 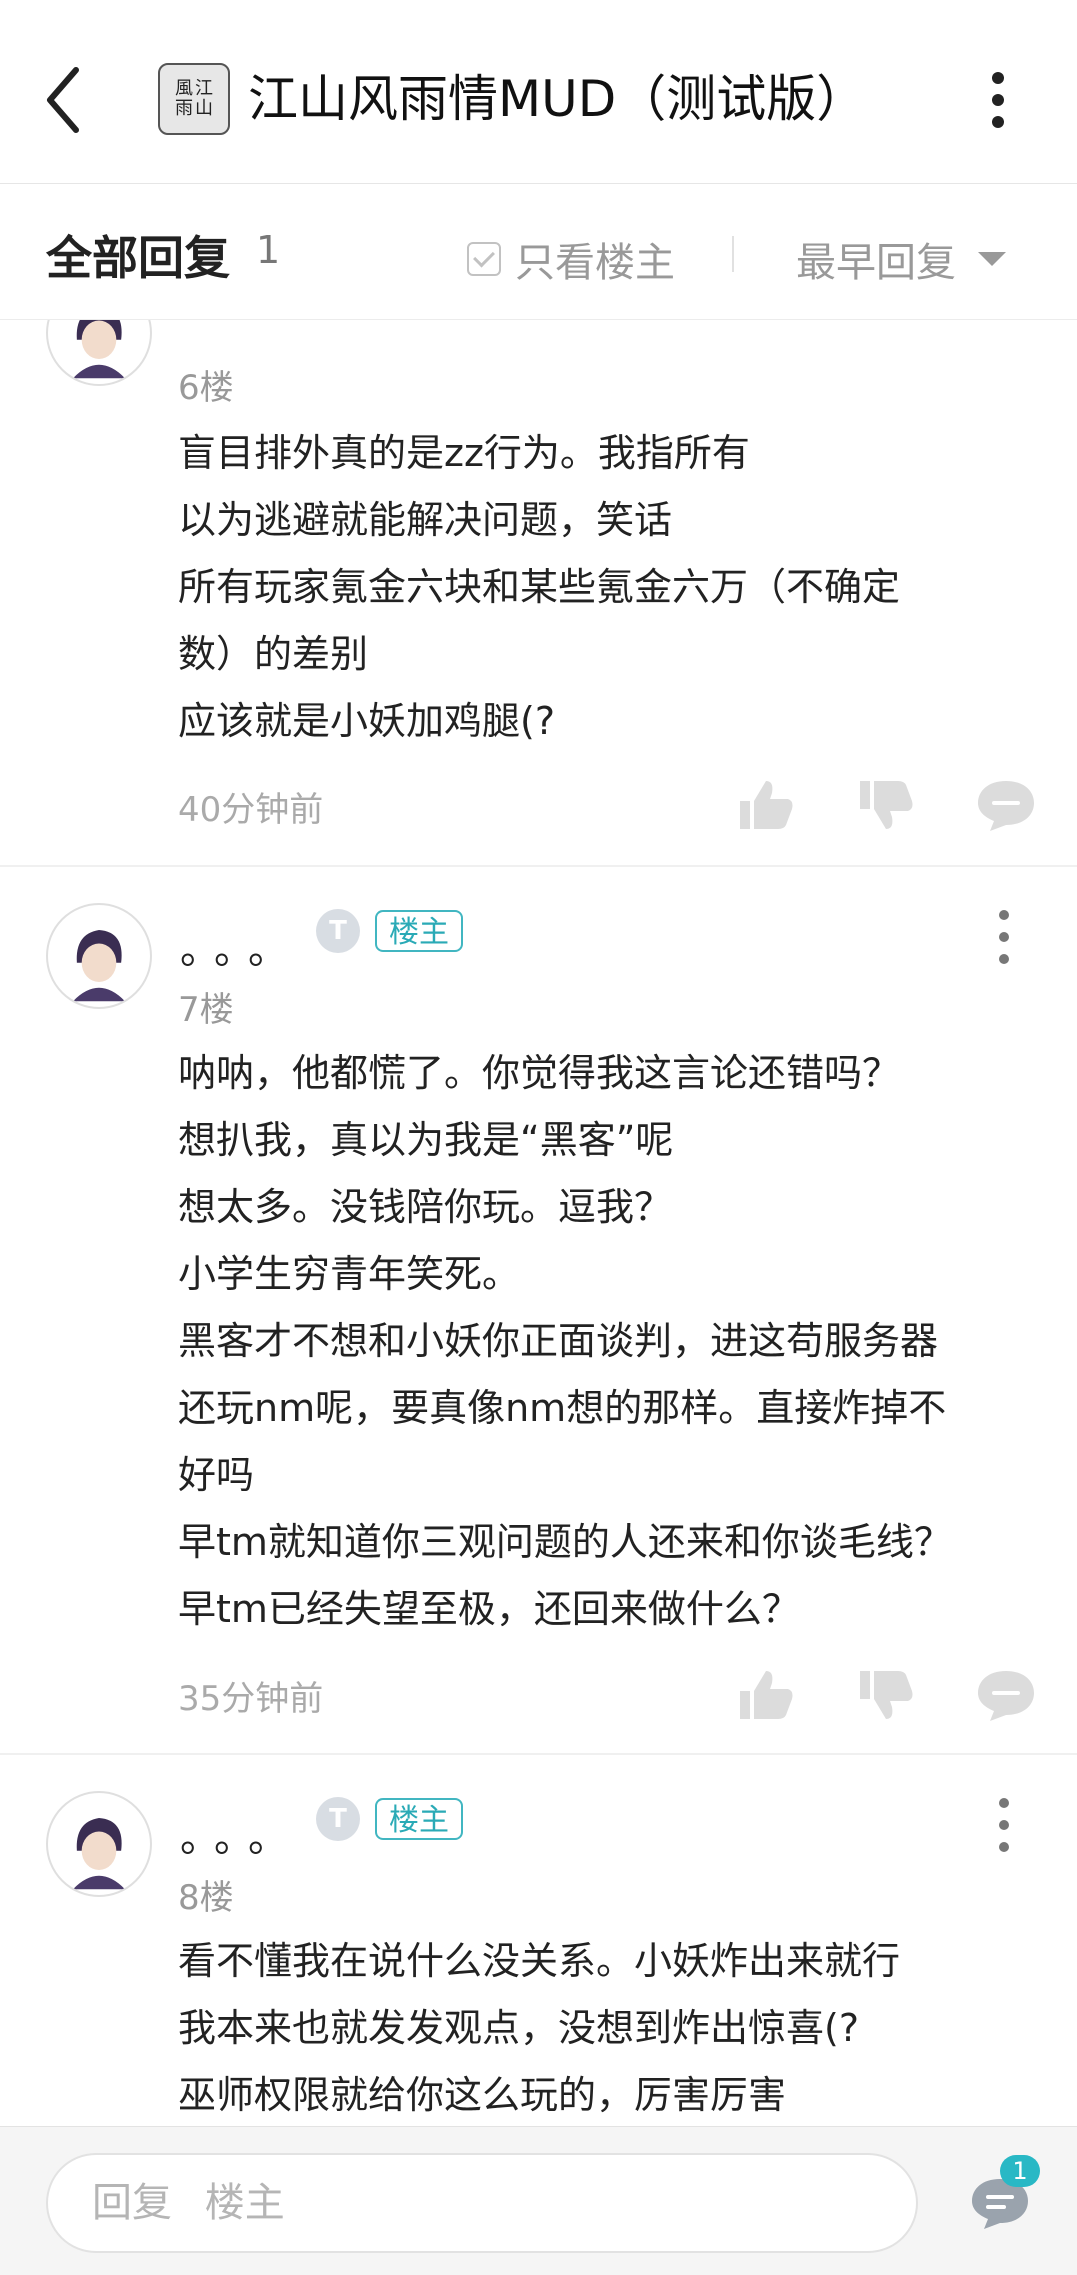 I want to click on only-host-label: 只看楼主, so click(x=595, y=263).